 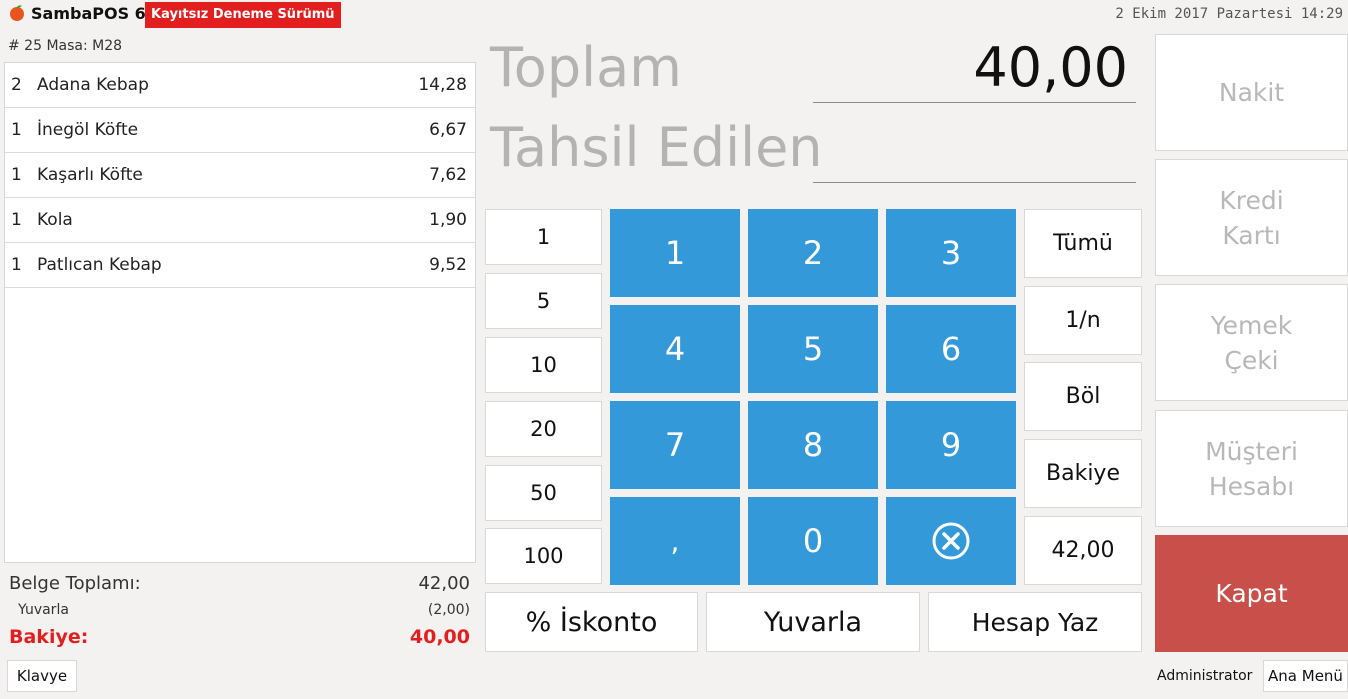 What do you see at coordinates (439, 637) in the screenshot?
I see `balance-value: 40,00` at bounding box center [439, 637].